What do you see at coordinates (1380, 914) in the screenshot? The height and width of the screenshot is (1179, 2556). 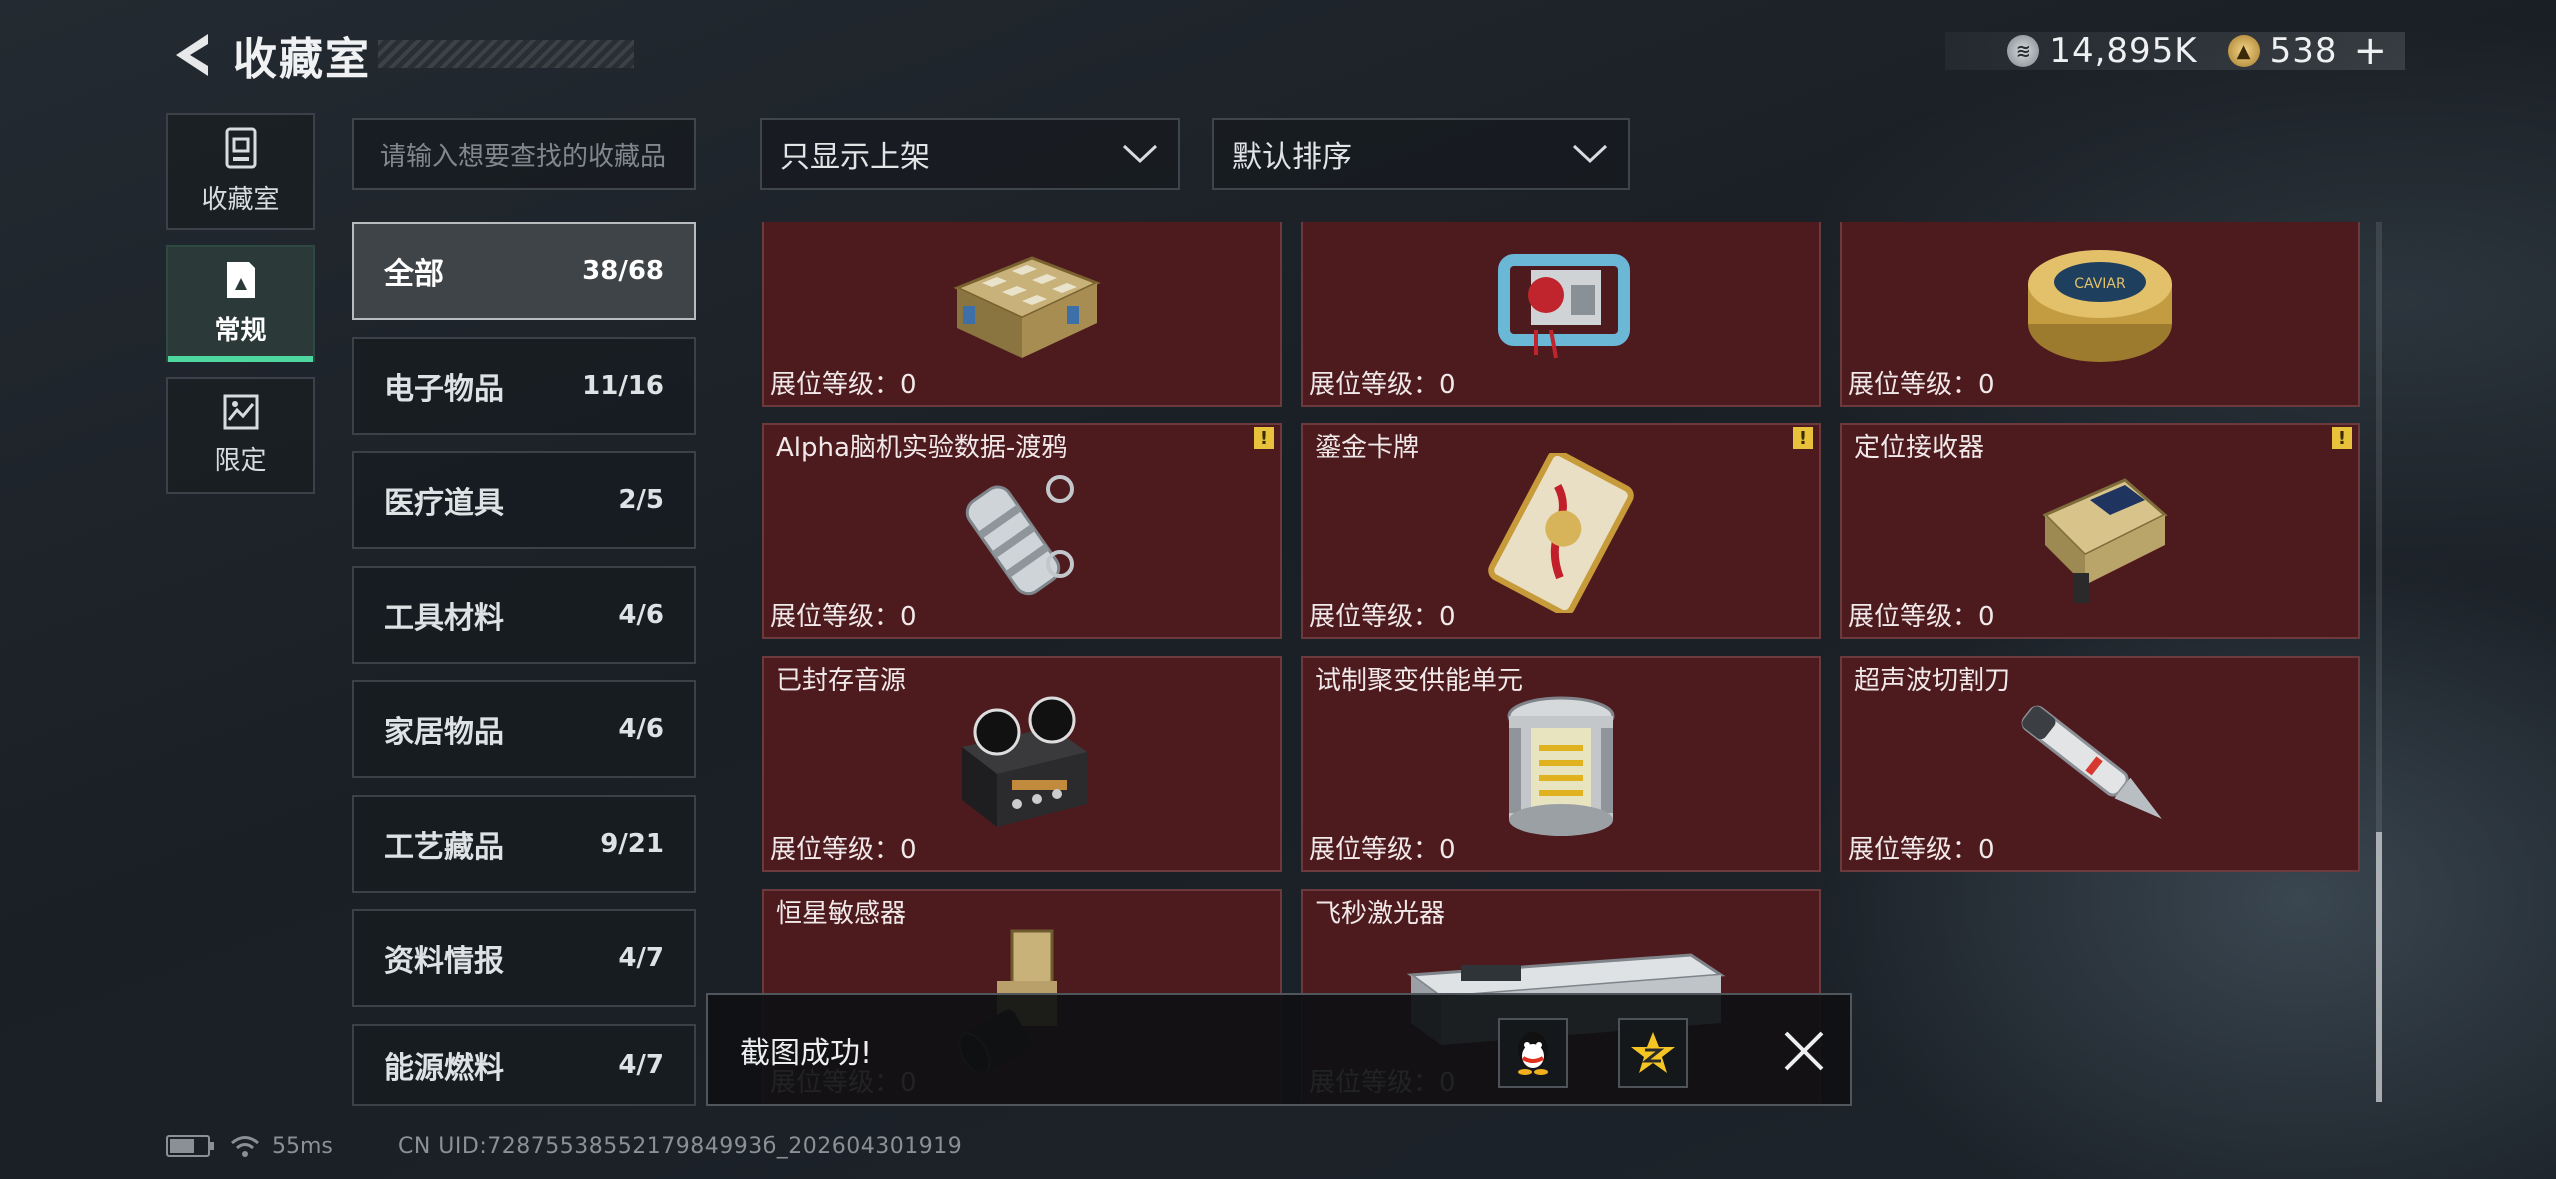 I see `item-name: 飞秒激光器` at bounding box center [1380, 914].